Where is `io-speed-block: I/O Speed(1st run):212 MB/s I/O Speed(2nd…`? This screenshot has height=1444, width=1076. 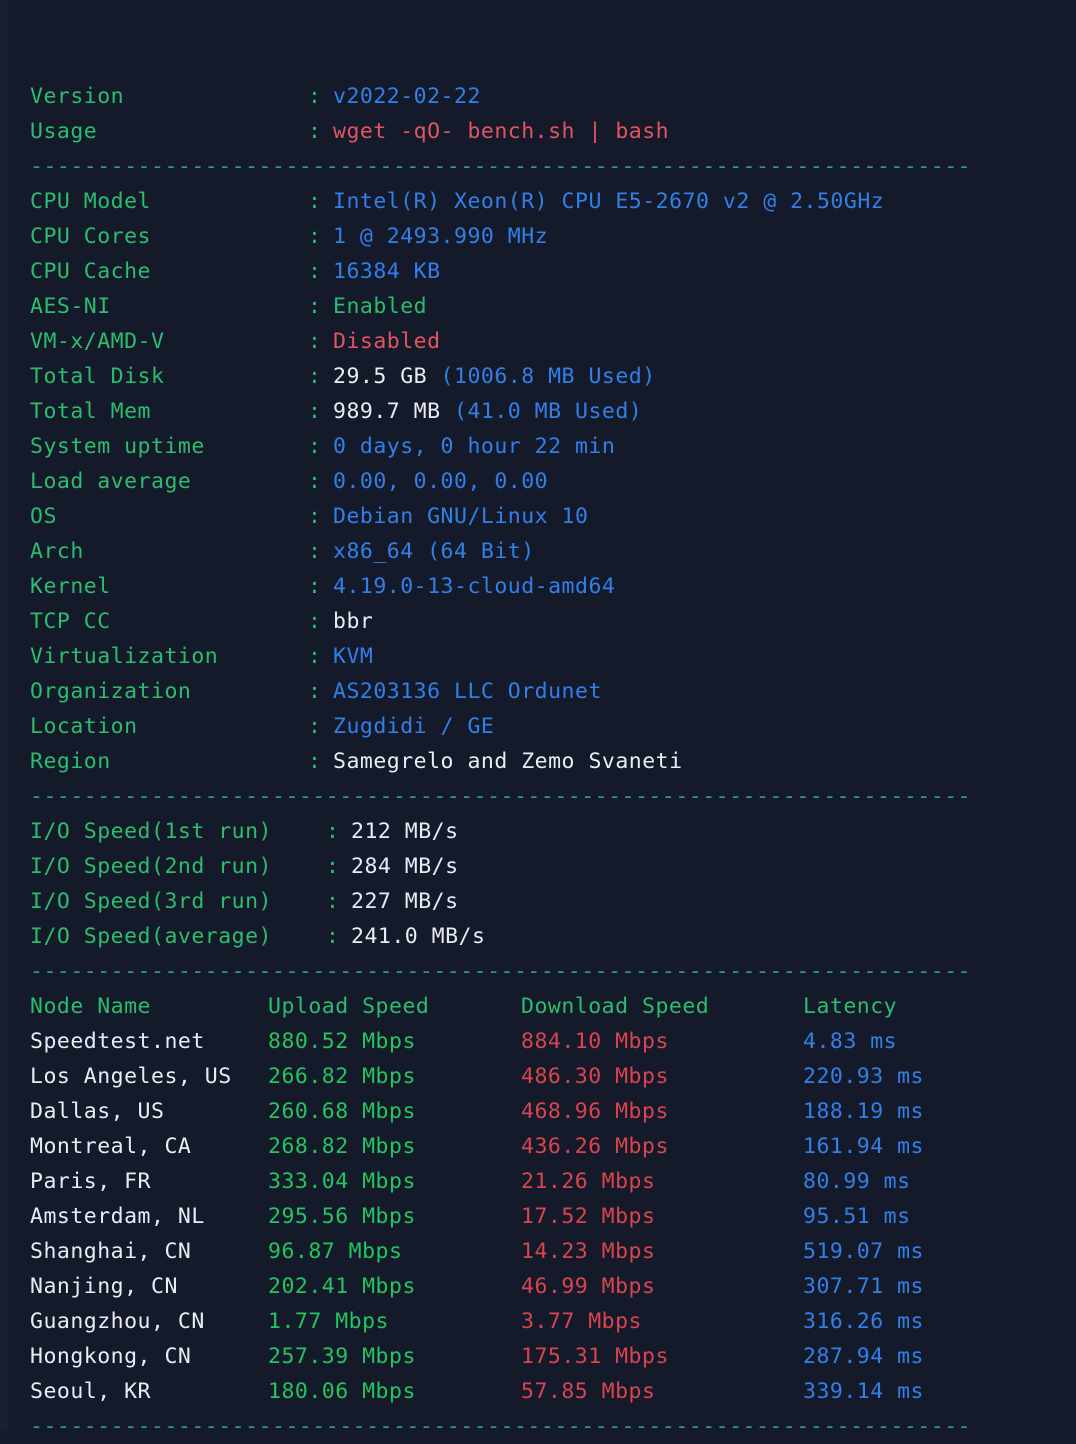
io-speed-block: I/O Speed(1st run):212 MB/s I/O Speed(2nd… is located at coordinates (542, 884).